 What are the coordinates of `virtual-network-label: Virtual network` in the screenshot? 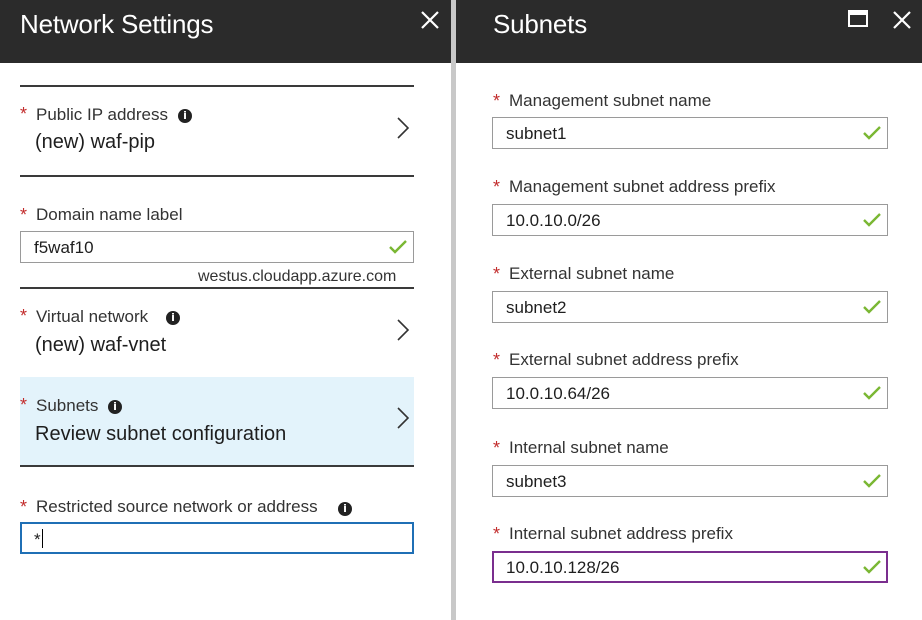 It's located at (92, 316).